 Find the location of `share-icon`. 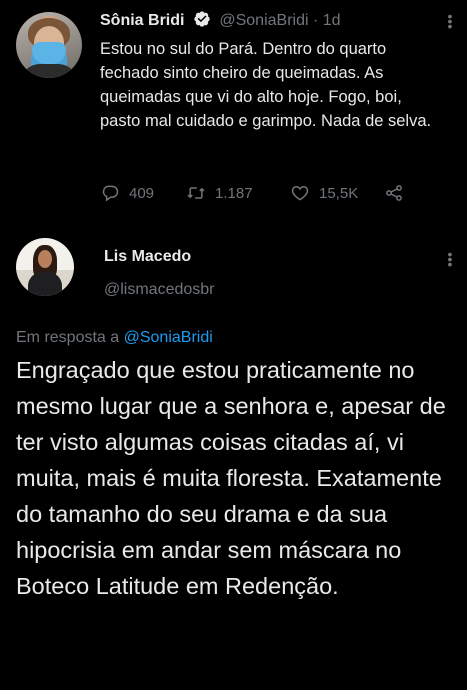

share-icon is located at coordinates (394, 193).